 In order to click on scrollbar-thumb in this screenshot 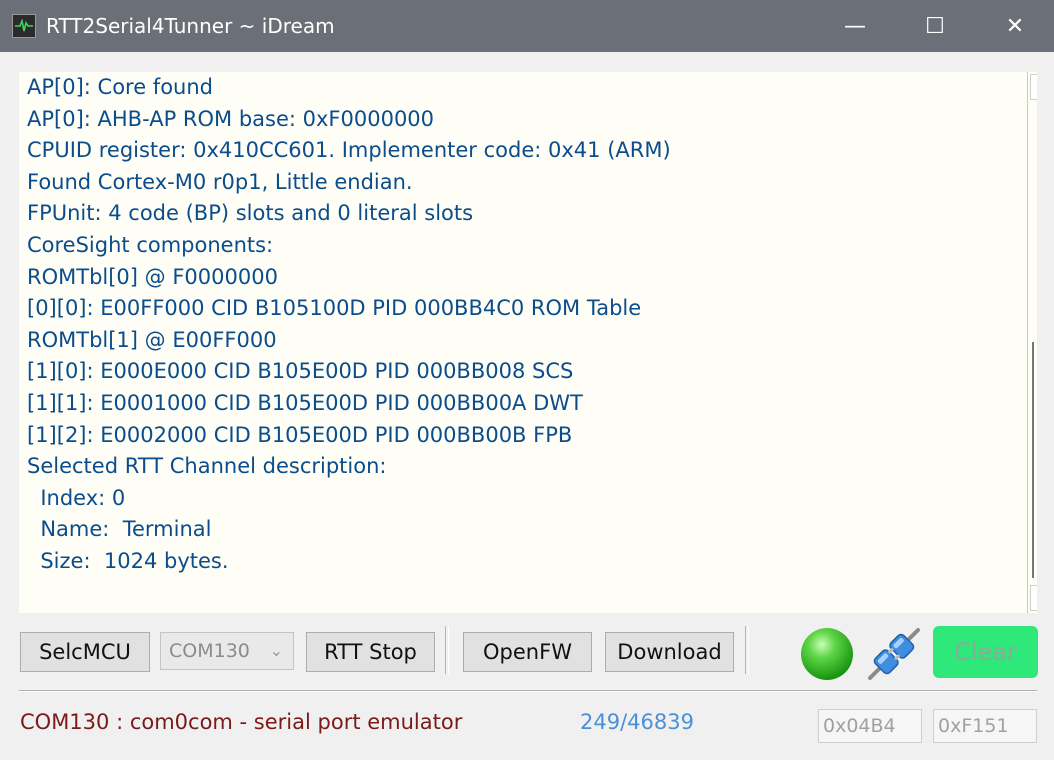, I will do `click(1034, 460)`.